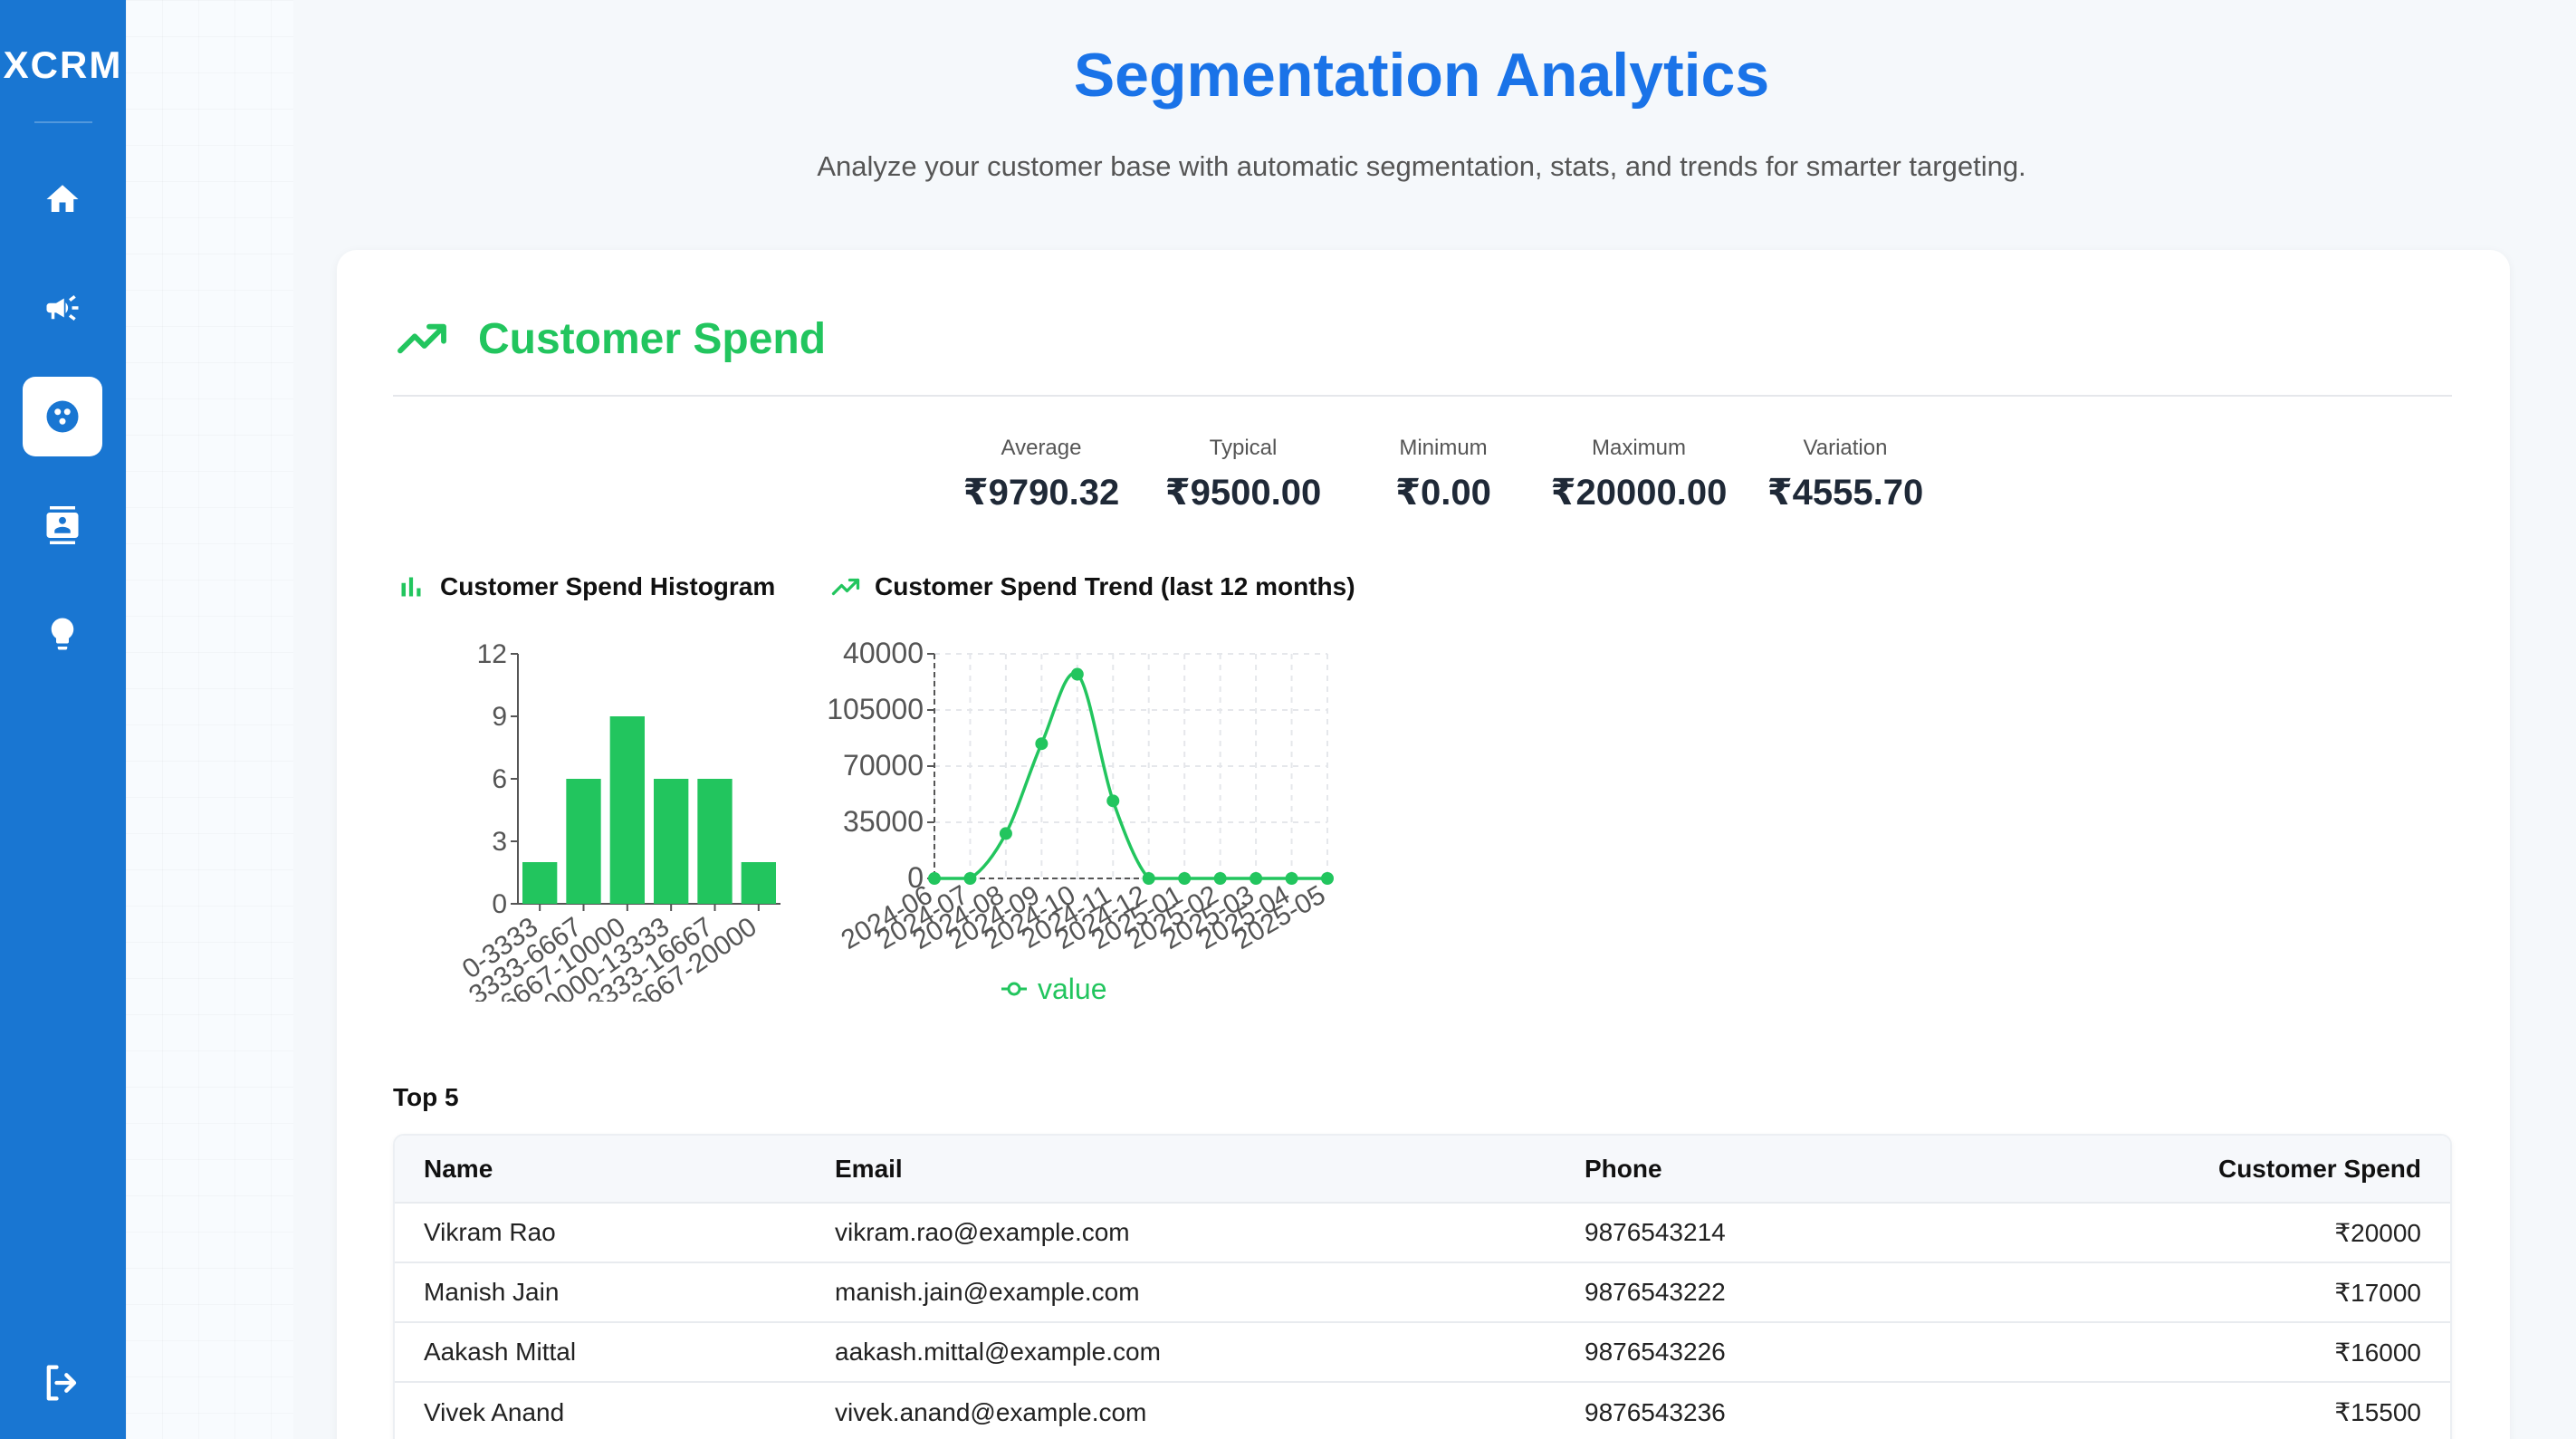  Describe the element at coordinates (499, 779) in the screenshot. I see `y-tick-label: 6` at that location.